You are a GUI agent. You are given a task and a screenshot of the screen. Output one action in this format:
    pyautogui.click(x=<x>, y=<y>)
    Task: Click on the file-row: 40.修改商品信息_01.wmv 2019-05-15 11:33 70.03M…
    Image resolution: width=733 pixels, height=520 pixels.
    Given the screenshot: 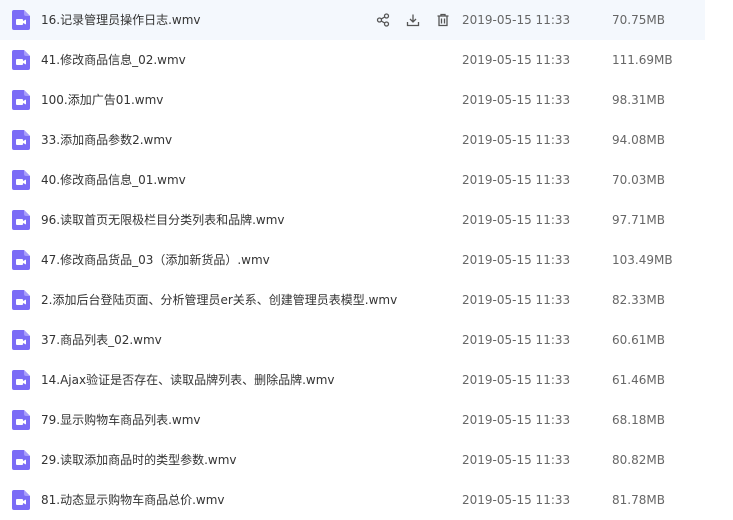 What is the action you would take?
    pyautogui.click(x=352, y=180)
    